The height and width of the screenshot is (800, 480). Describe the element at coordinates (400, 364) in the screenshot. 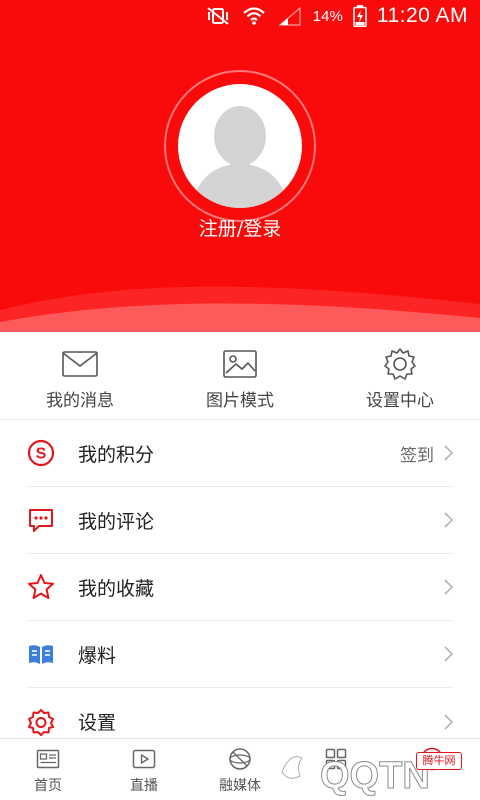

I see `gear-icon` at that location.